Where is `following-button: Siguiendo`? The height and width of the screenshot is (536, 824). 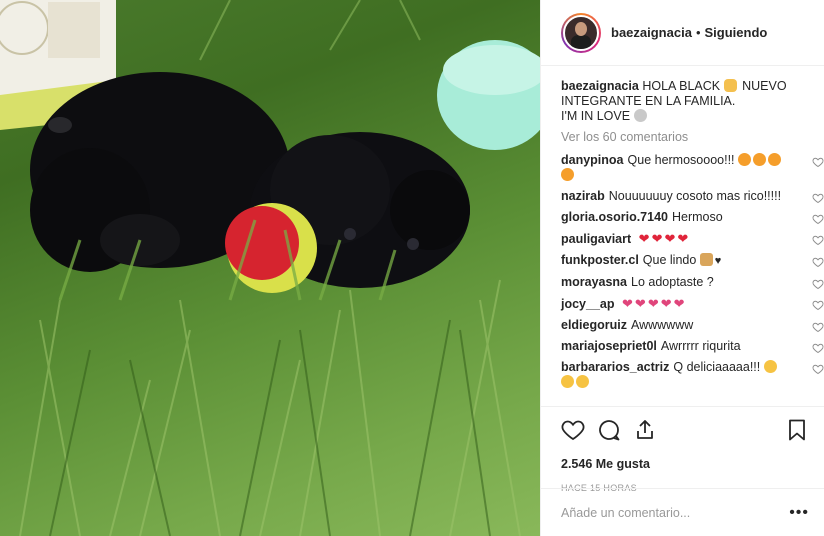 following-button: Siguiendo is located at coordinates (736, 32).